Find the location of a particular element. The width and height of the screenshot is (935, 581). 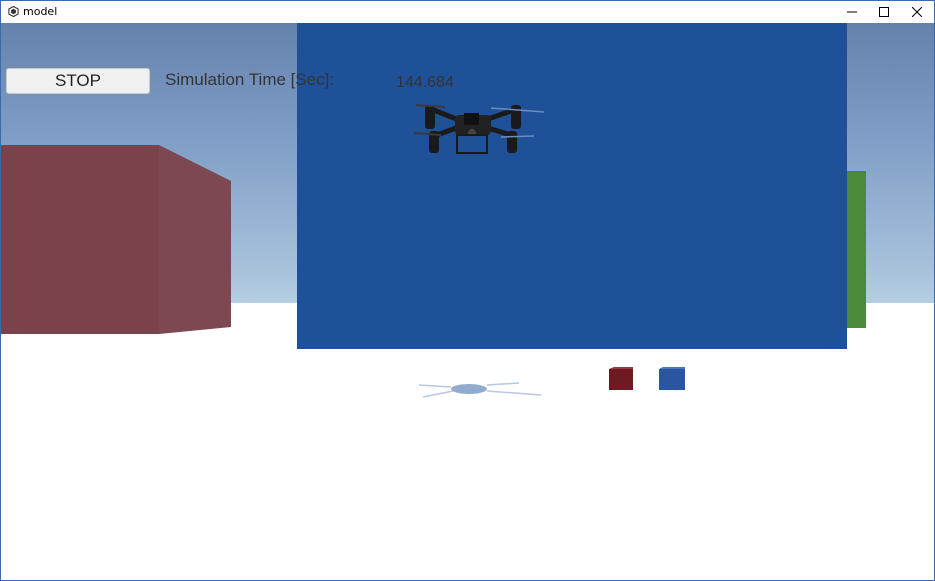

close-icon is located at coordinates (917, 12).